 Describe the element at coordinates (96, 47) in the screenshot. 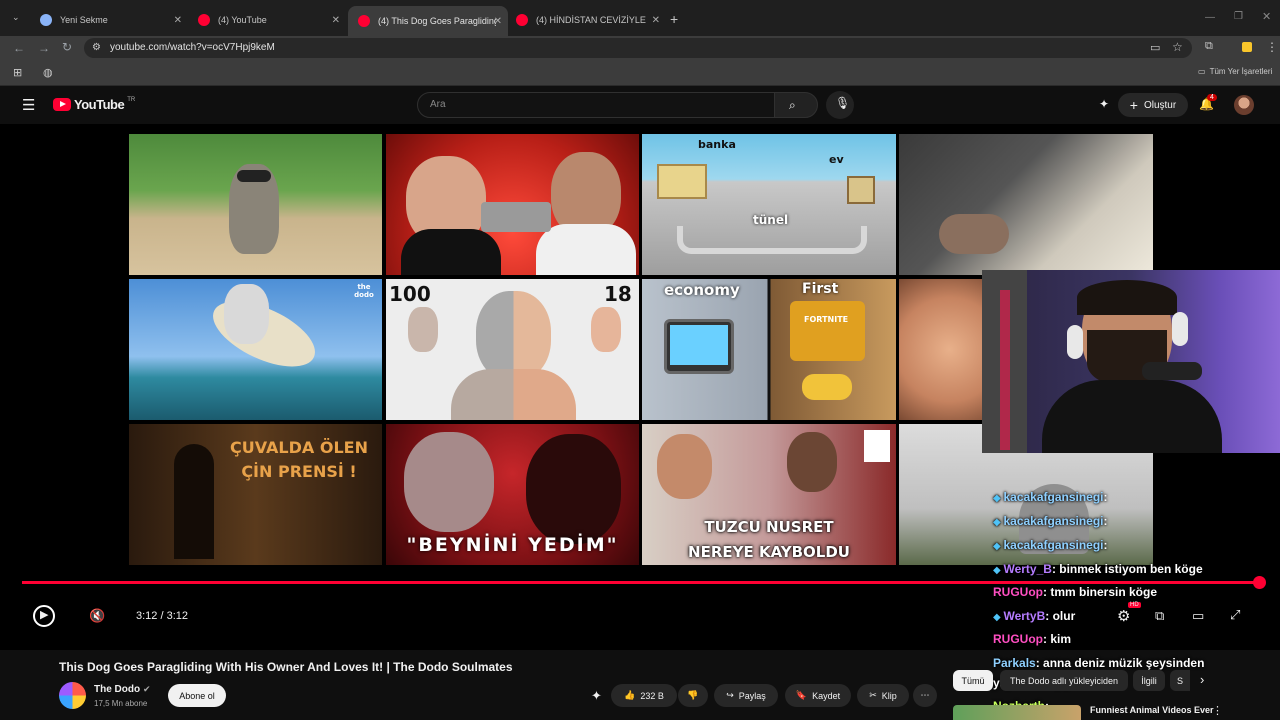

I see `site-info-icon: ⚙` at that location.